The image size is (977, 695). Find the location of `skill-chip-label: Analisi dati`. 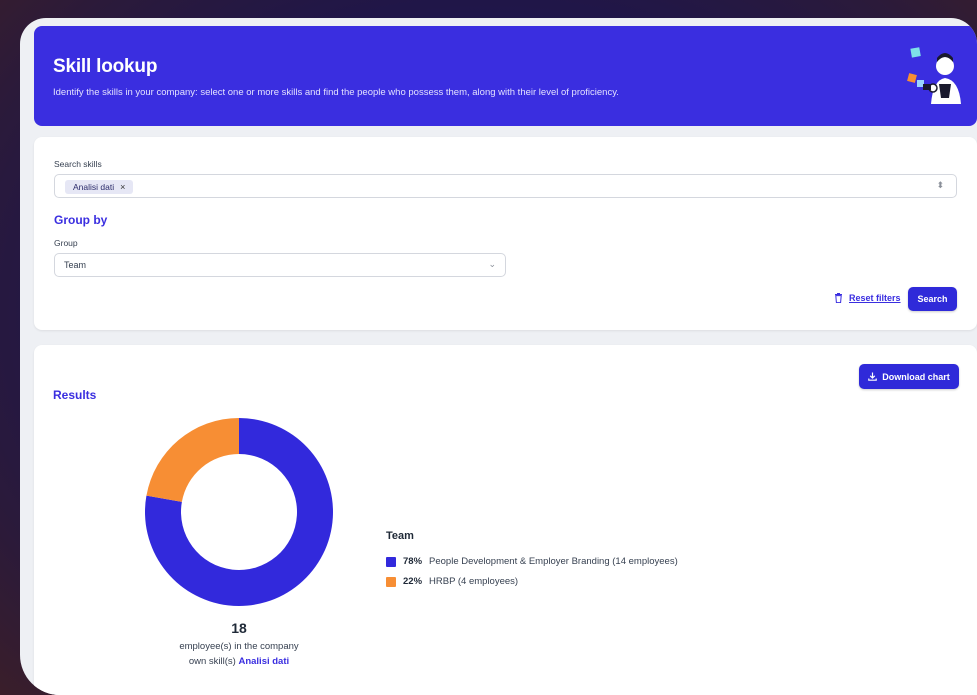

skill-chip-label: Analisi dati is located at coordinates (94, 187).